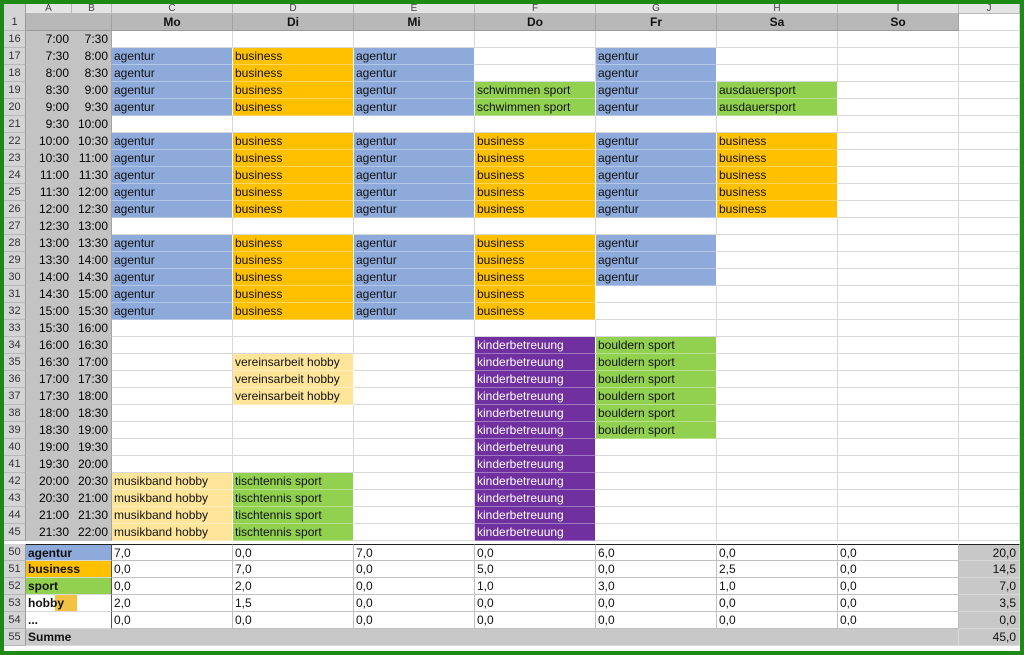 This screenshot has height=655, width=1024. I want to click on activity-cell-kinder: kinderbetreuung, so click(535, 498).